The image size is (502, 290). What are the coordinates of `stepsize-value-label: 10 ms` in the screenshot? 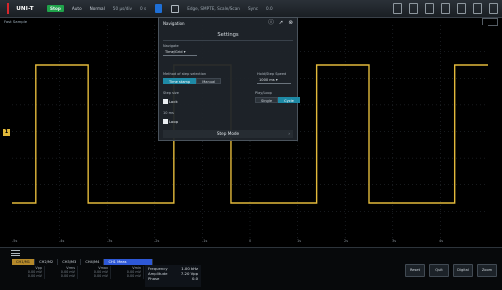 It's located at (168, 113).